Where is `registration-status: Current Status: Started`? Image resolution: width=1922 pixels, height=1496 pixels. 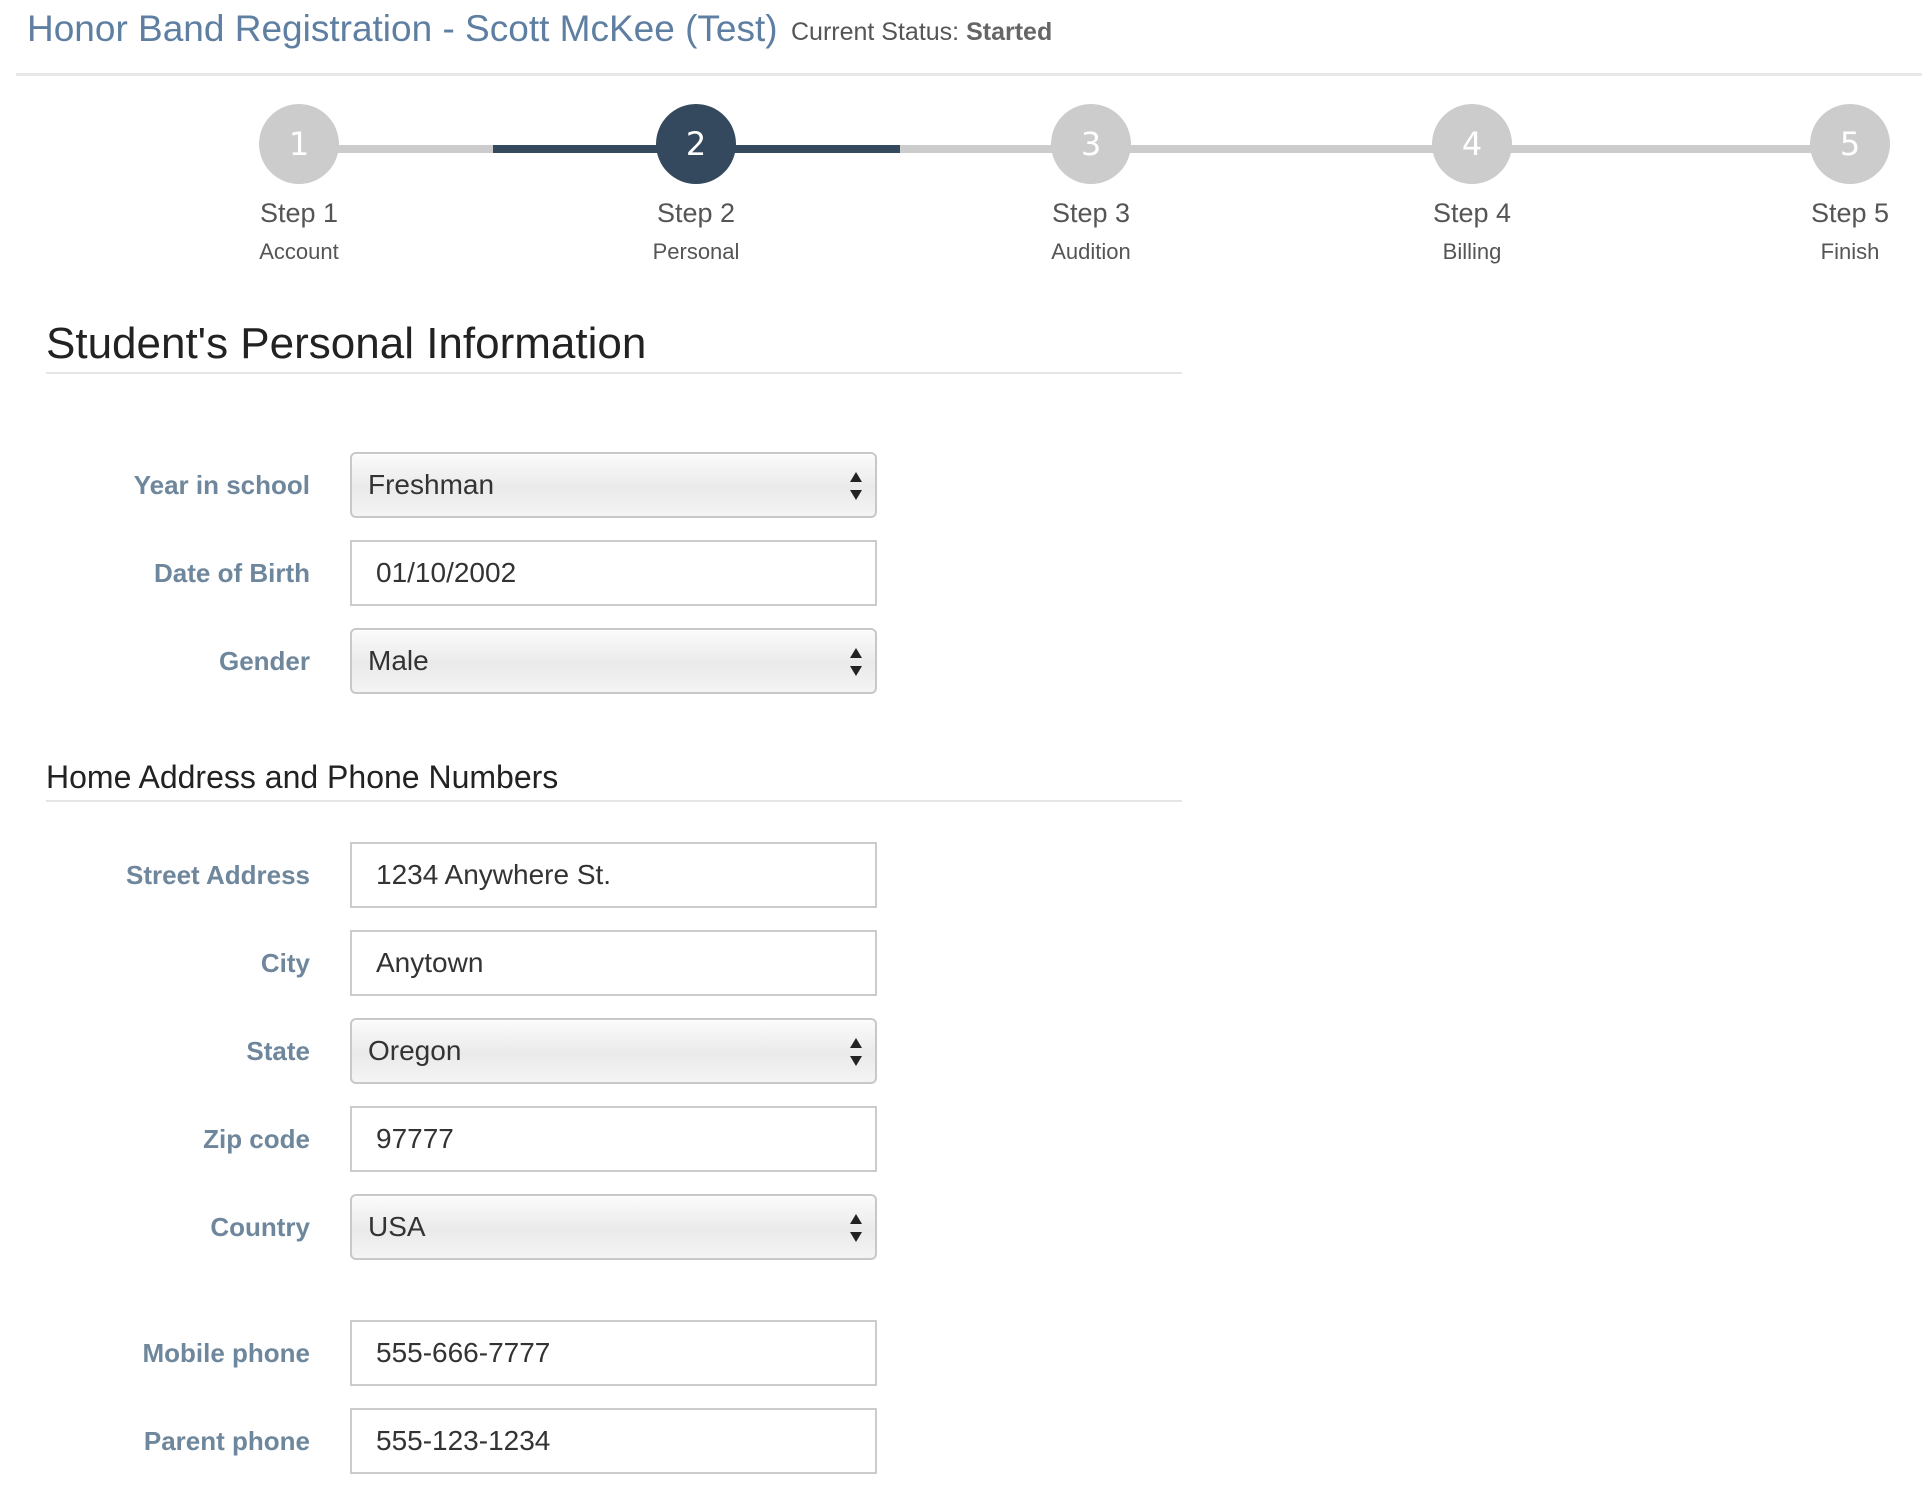
registration-status: Current Status: Started is located at coordinates (921, 32).